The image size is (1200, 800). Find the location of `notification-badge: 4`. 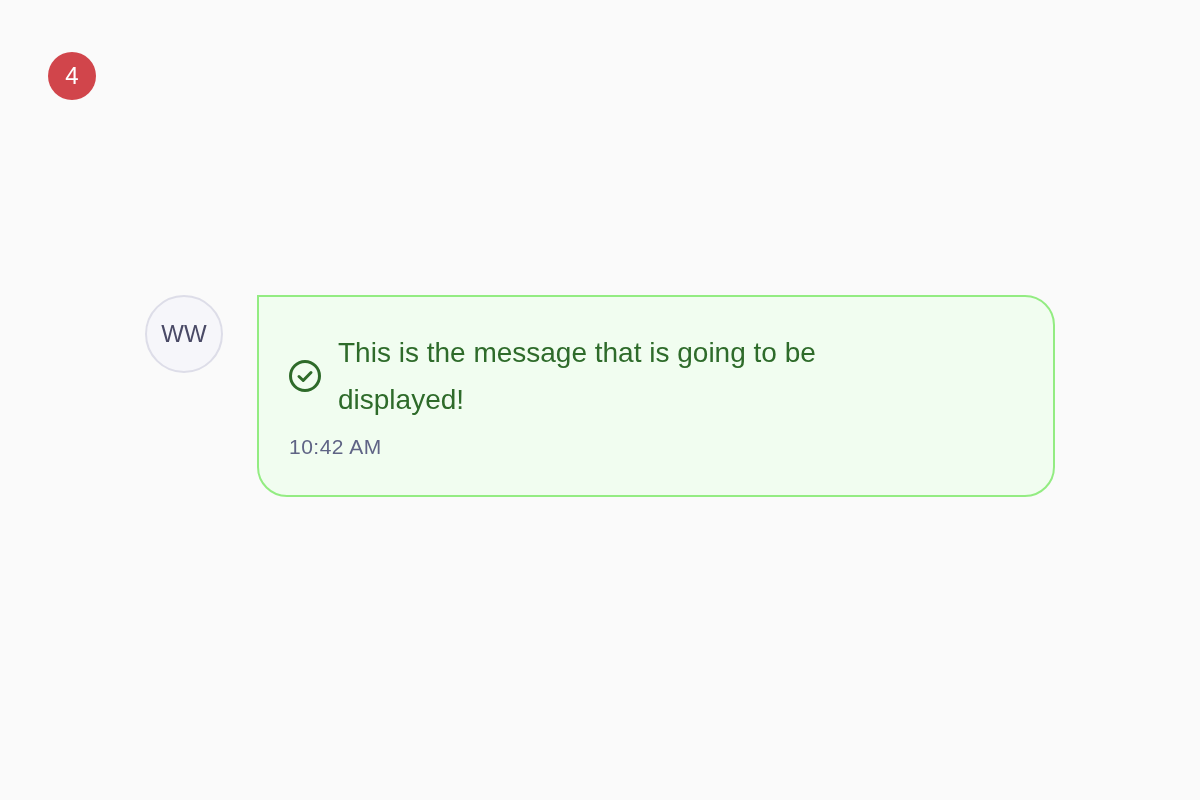

notification-badge: 4 is located at coordinates (72, 76).